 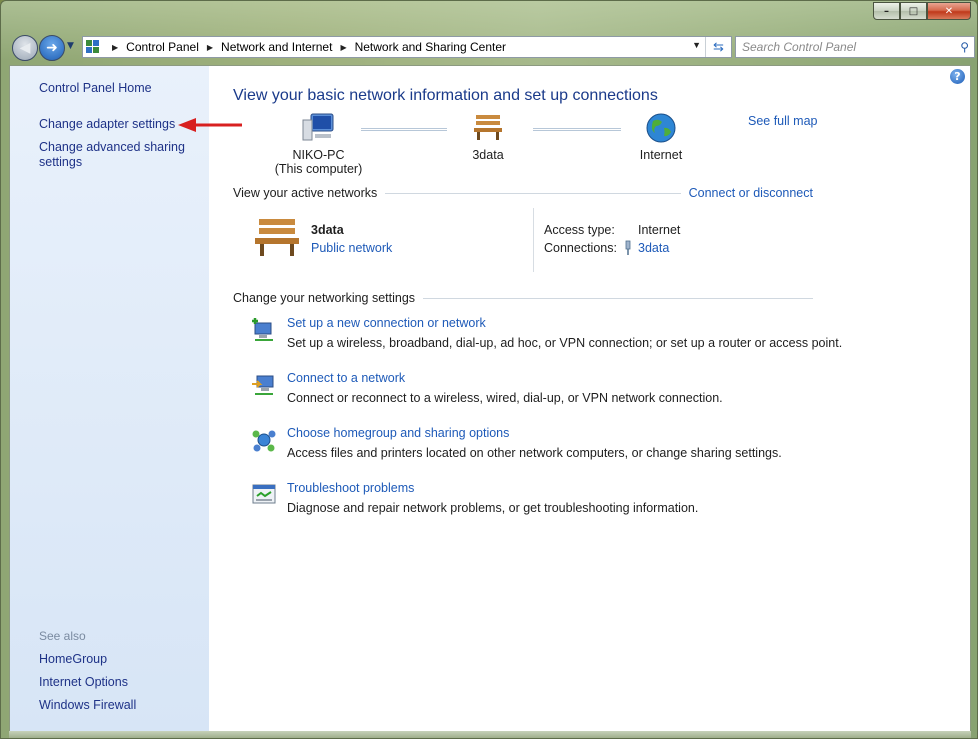 What do you see at coordinates (661, 128) in the screenshot?
I see `globe-icon` at bounding box center [661, 128].